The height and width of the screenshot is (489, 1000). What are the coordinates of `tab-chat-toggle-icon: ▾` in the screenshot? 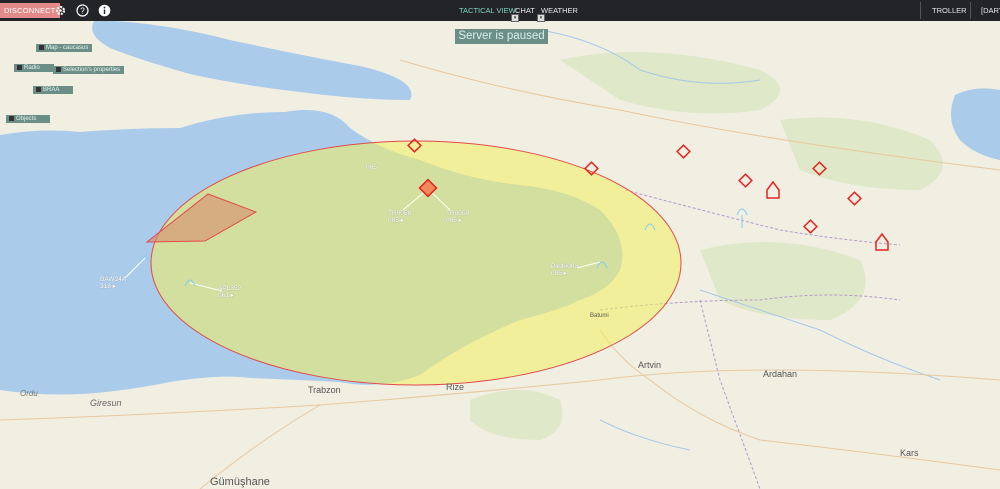 It's located at (515, 18).